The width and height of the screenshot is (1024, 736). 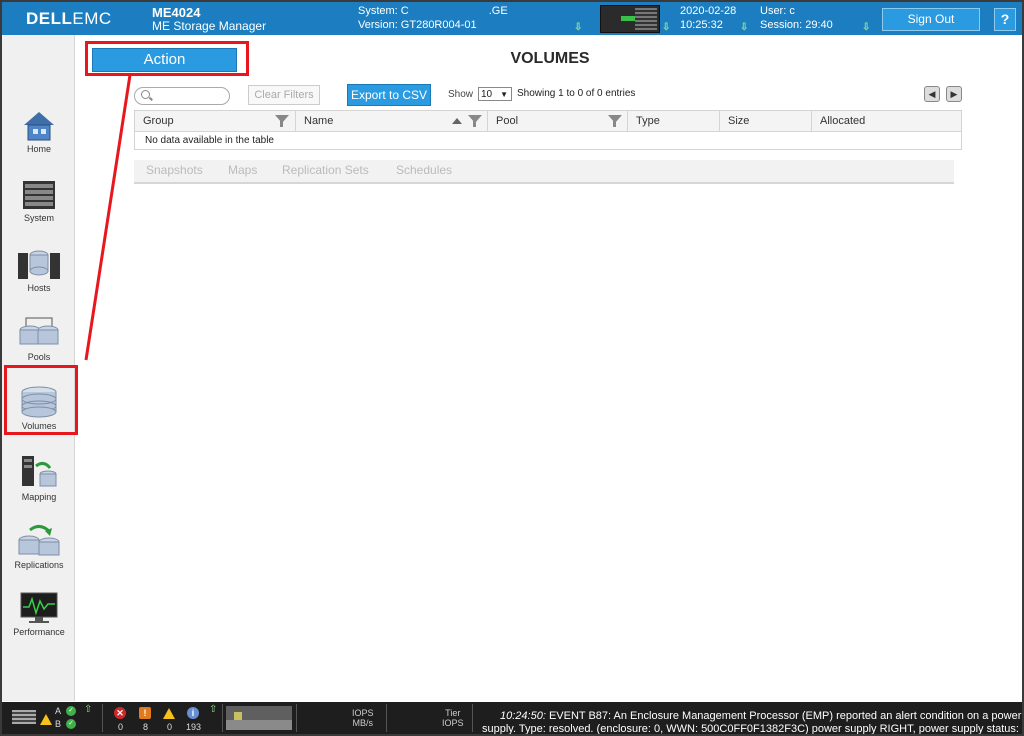 I want to click on sidebar-item-label: Home, so click(x=38, y=149).